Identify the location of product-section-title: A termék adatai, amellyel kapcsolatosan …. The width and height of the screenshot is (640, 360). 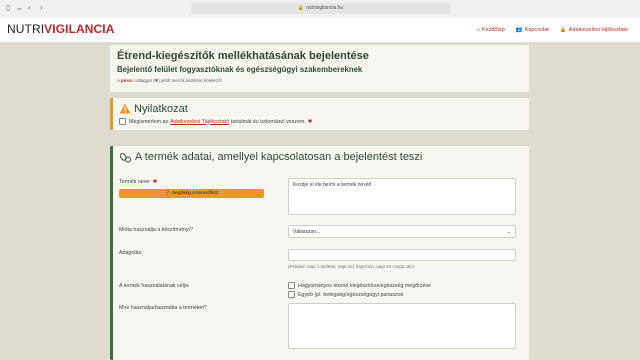
(271, 157).